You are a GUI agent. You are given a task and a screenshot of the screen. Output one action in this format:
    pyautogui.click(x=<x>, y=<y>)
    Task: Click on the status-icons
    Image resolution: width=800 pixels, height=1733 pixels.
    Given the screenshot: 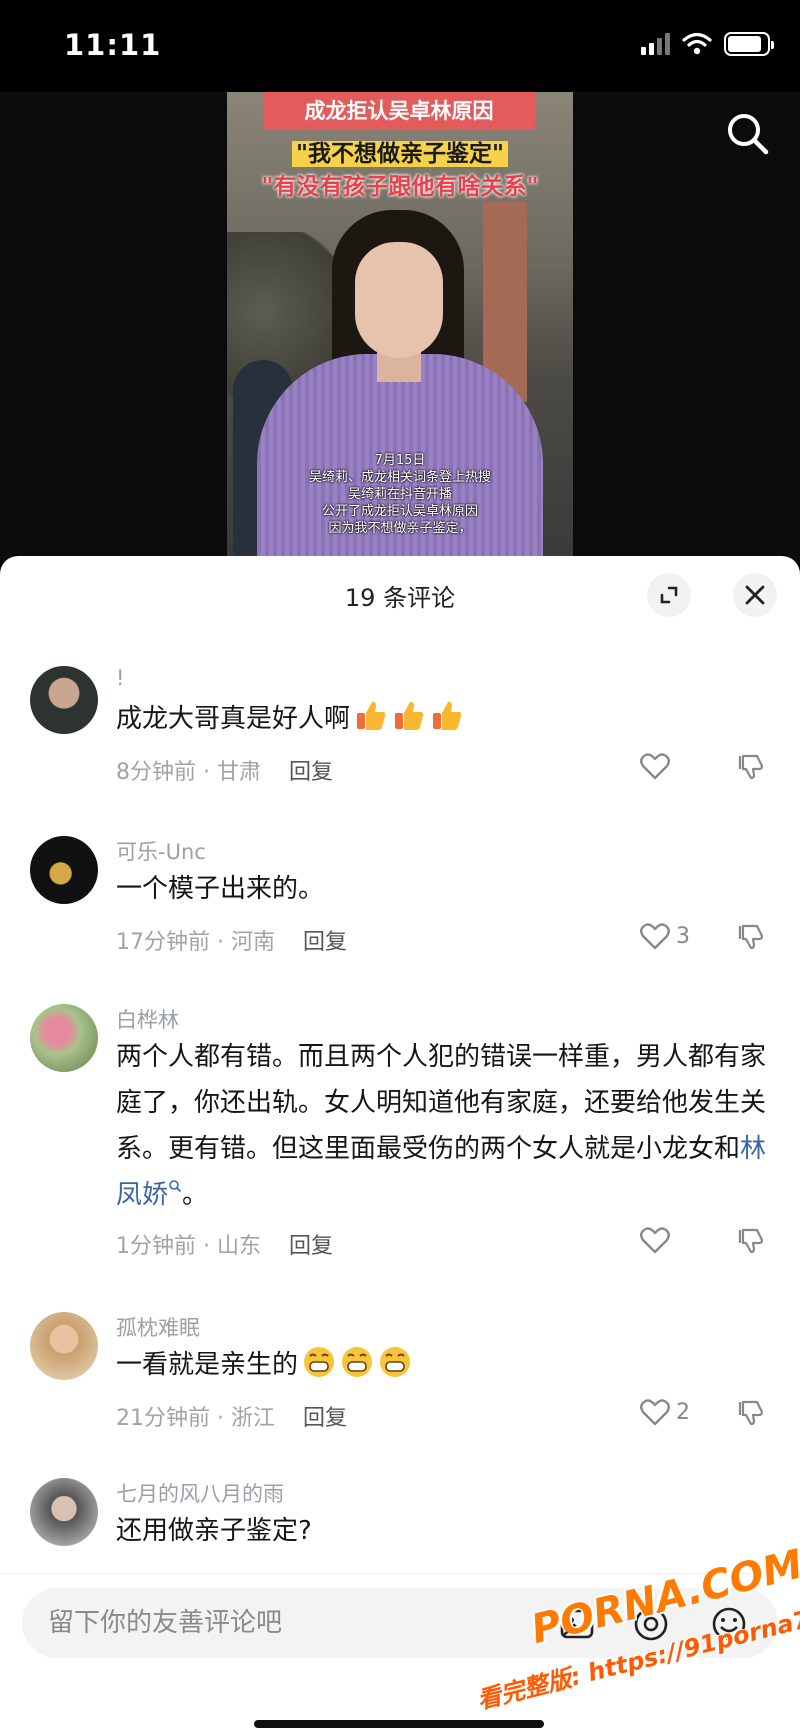 What is the action you would take?
    pyautogui.click(x=707, y=44)
    